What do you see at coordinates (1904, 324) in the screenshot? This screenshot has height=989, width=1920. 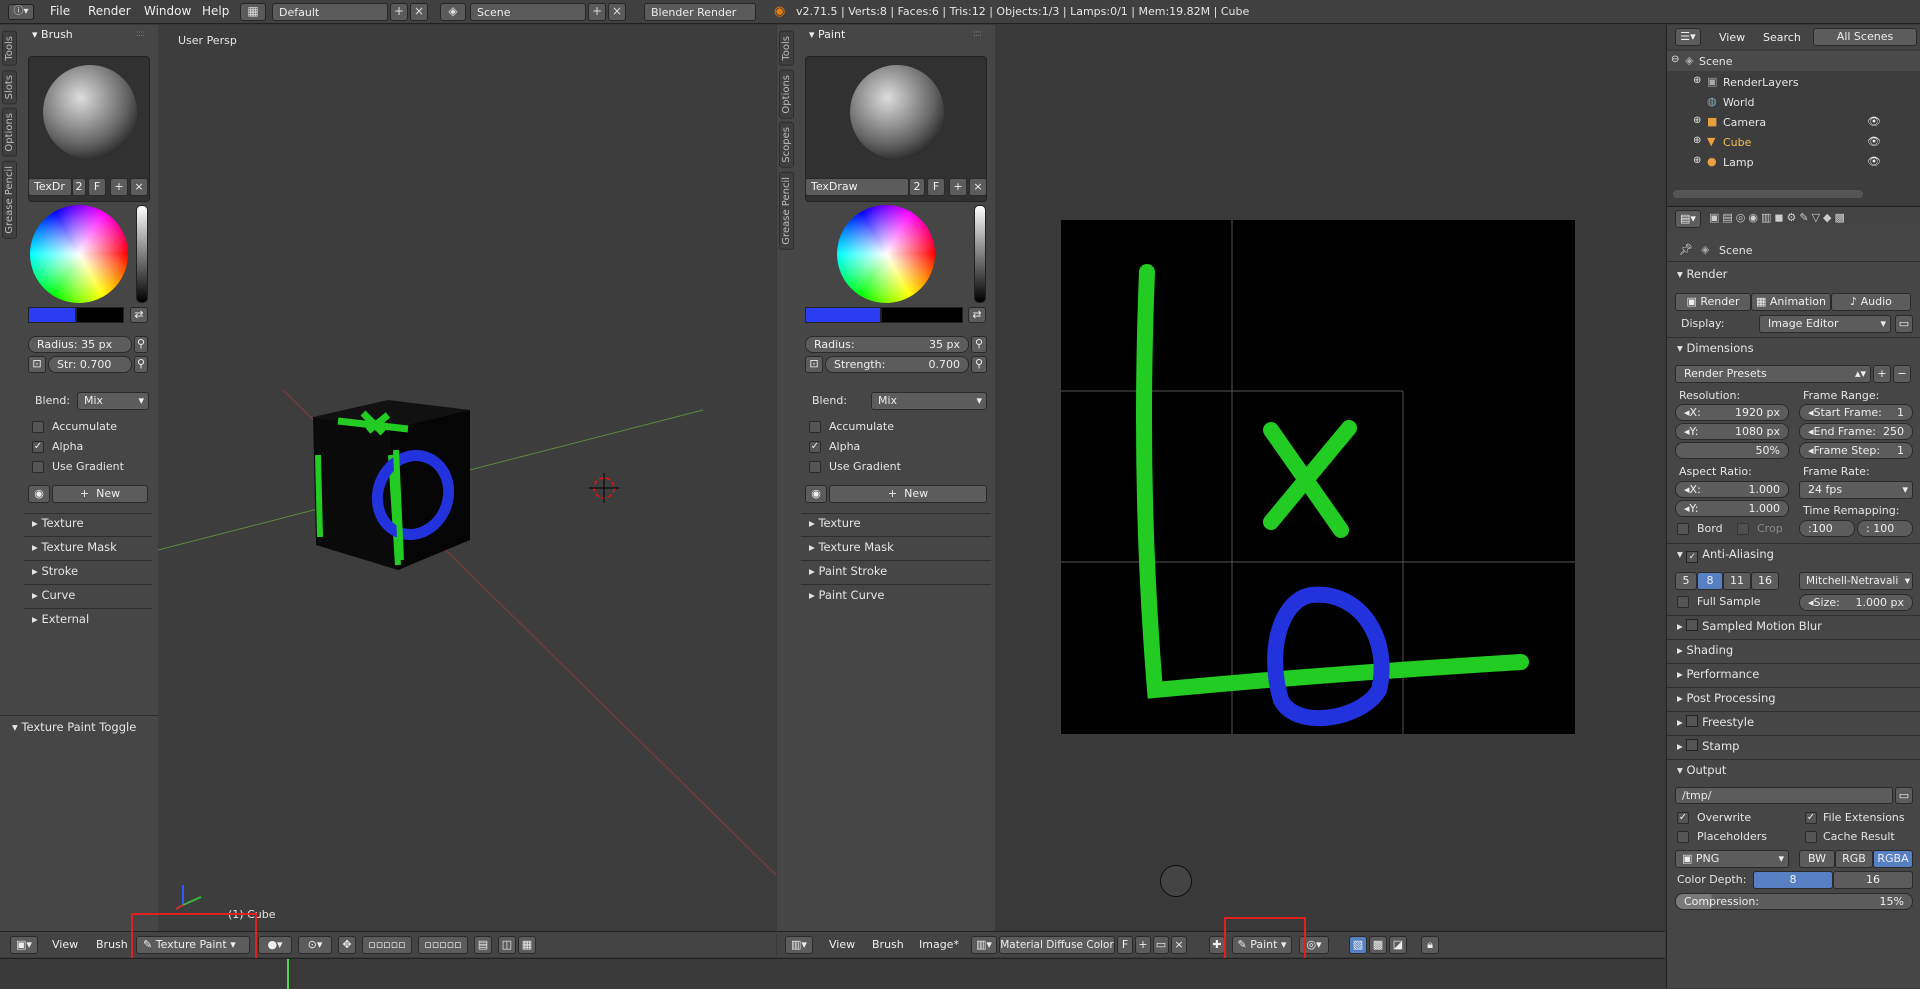 I see `display-toggle-icon: ▭` at bounding box center [1904, 324].